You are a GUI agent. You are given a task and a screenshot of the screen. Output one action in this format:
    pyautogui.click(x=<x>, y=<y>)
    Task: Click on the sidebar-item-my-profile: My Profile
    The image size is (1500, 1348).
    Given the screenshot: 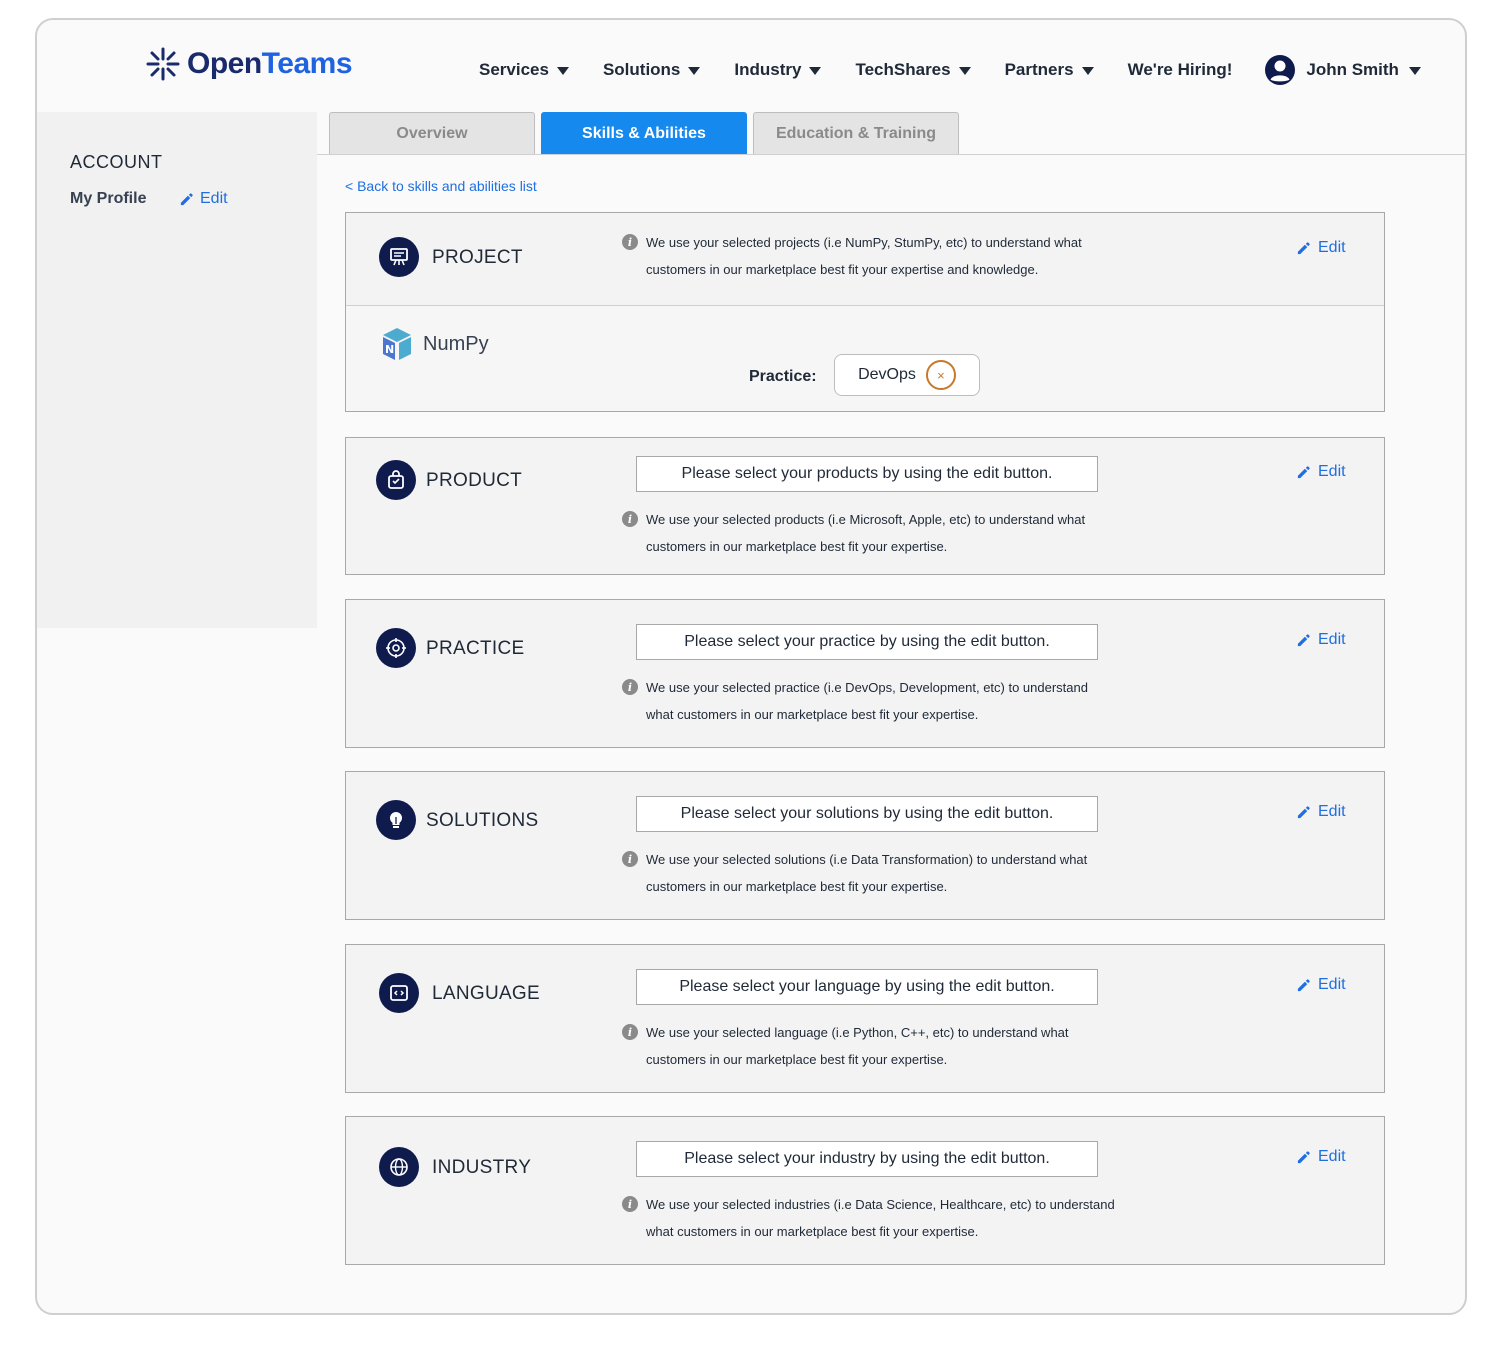 What is the action you would take?
    pyautogui.click(x=108, y=199)
    